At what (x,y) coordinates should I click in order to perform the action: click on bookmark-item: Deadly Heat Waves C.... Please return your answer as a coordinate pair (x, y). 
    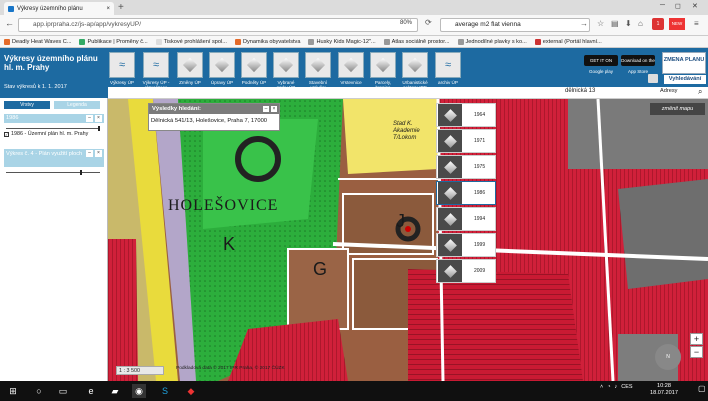
    Looking at the image, I should click on (37, 41).